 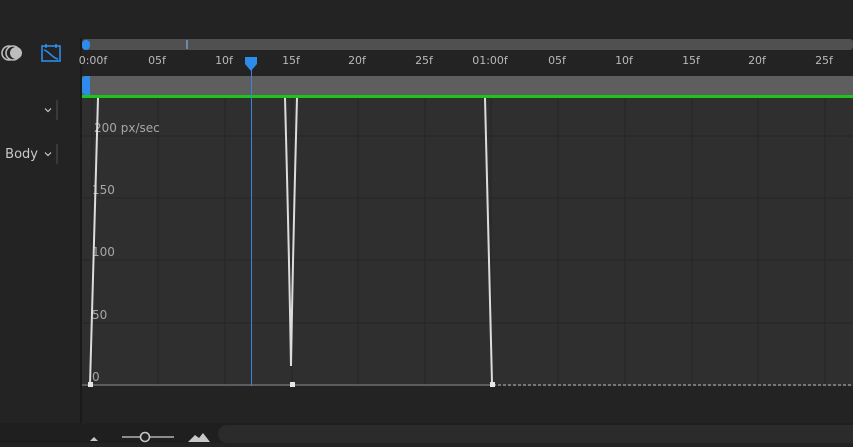 What do you see at coordinates (99, 315) in the screenshot?
I see `y-axis-label: 50` at bounding box center [99, 315].